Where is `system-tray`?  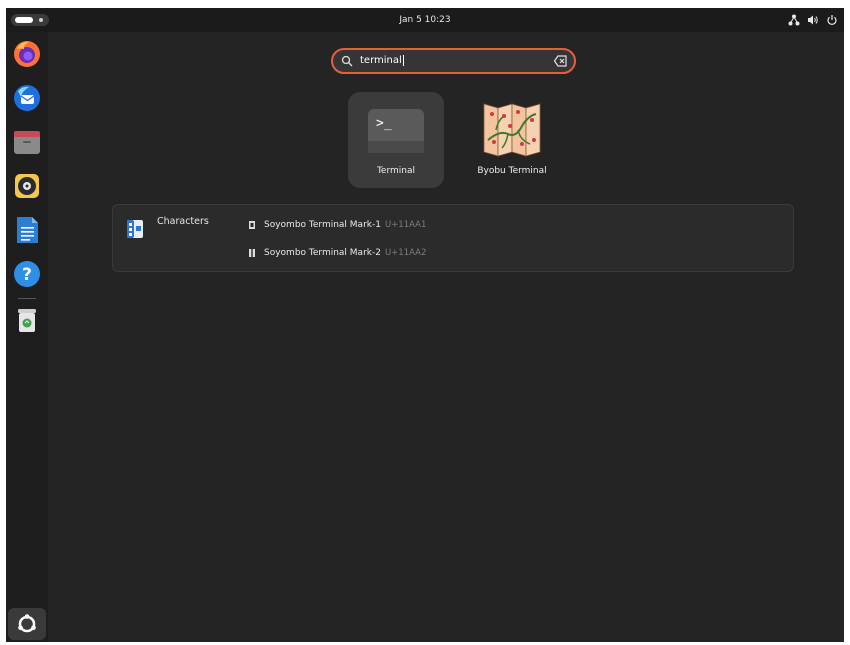 system-tray is located at coordinates (813, 20).